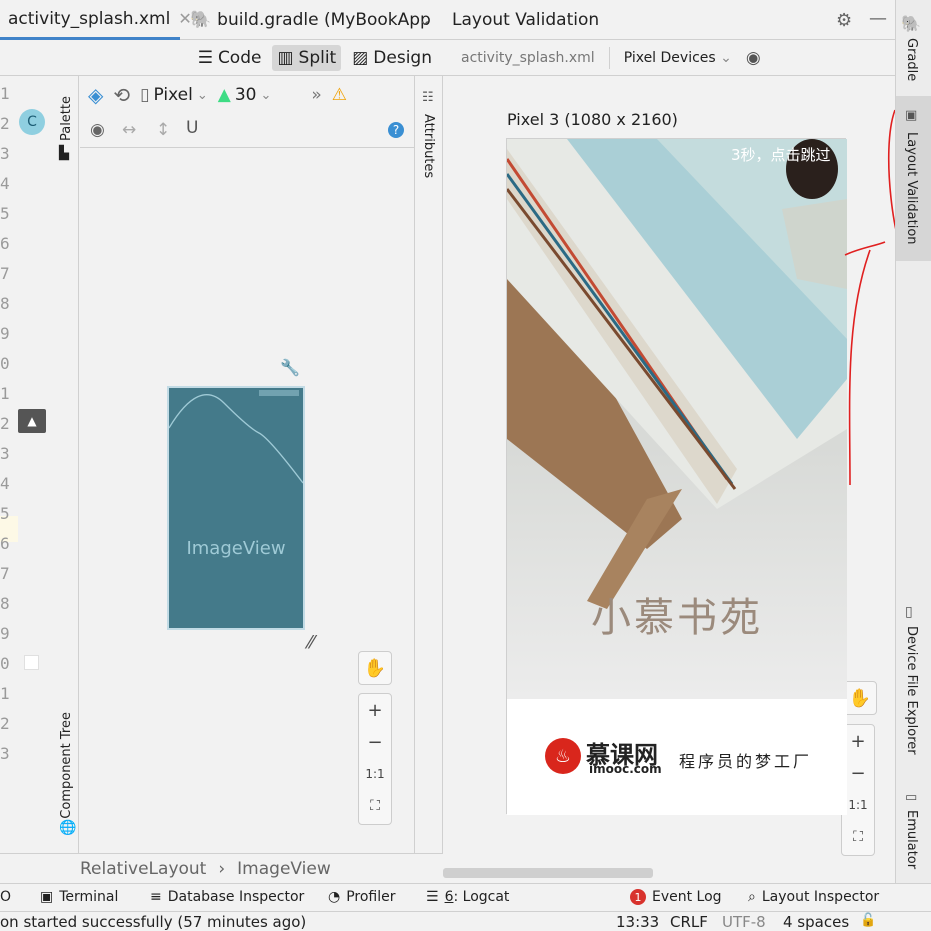  Describe the element at coordinates (67, 464) in the screenshot. I see `left-tool-strip: Palette ▙ Component Tree 🌐` at that location.